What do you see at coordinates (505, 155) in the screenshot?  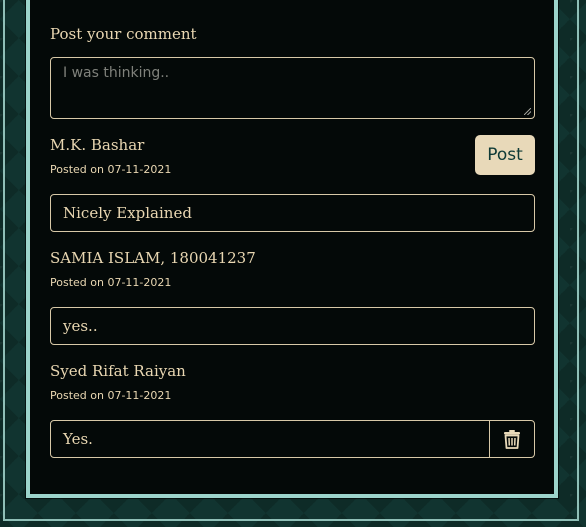 I see `post-button: Post` at bounding box center [505, 155].